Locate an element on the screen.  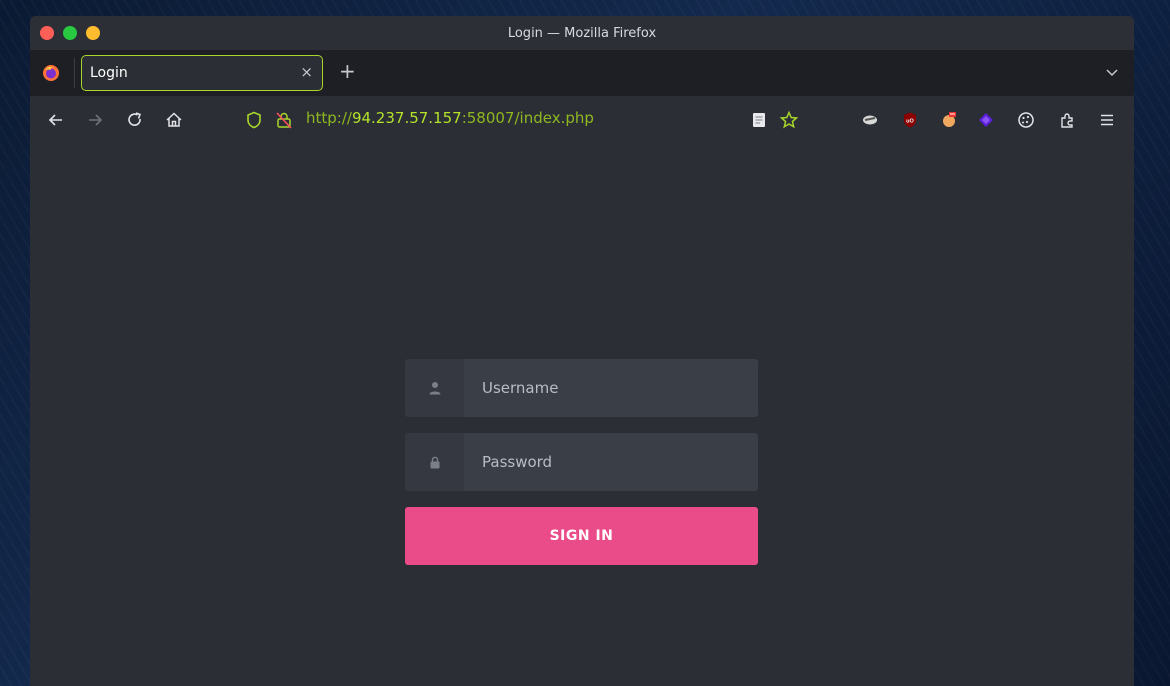
lock-icon is located at coordinates (434, 462).